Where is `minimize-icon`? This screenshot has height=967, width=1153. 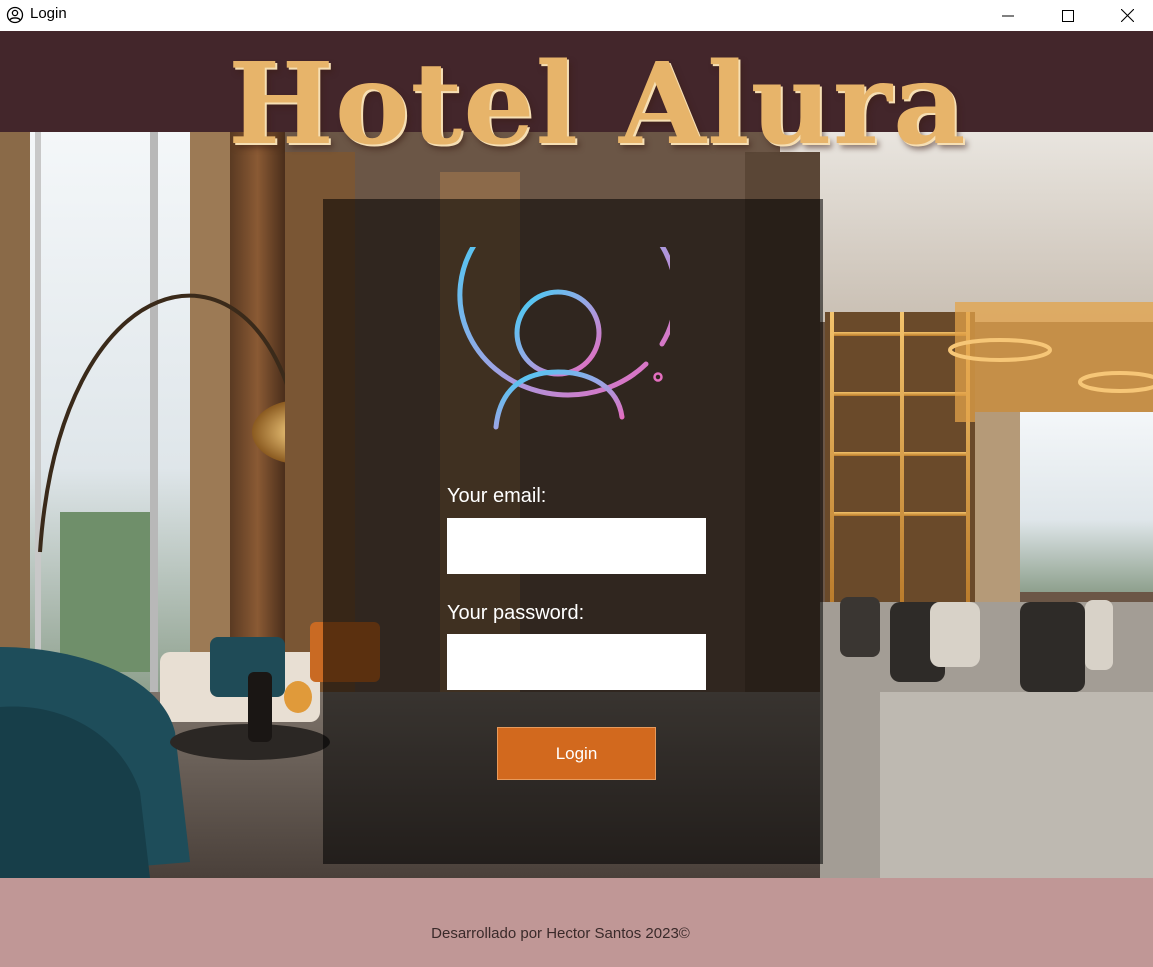 minimize-icon is located at coordinates (1008, 15).